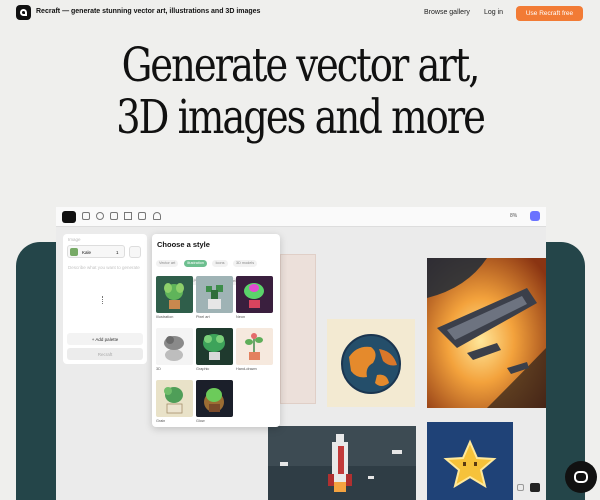  Describe the element at coordinates (161, 420) in the screenshot. I see `style-tile-label: Grain` at that location.